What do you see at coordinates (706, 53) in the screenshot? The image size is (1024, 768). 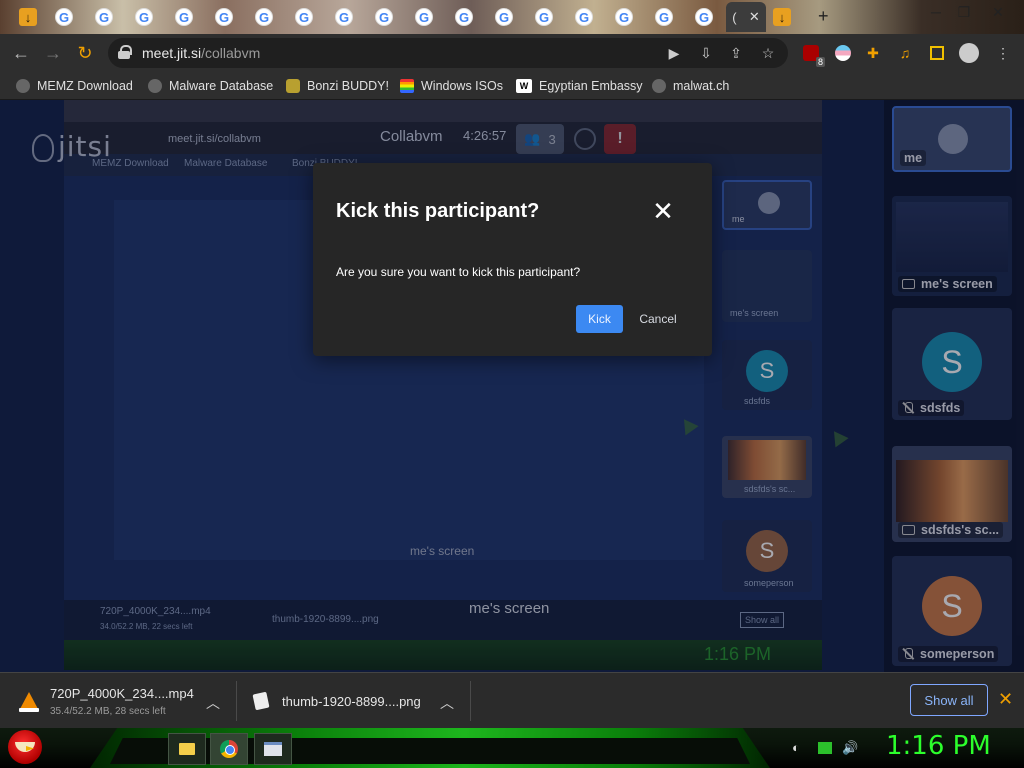 I see `install-icon: ⇩` at bounding box center [706, 53].